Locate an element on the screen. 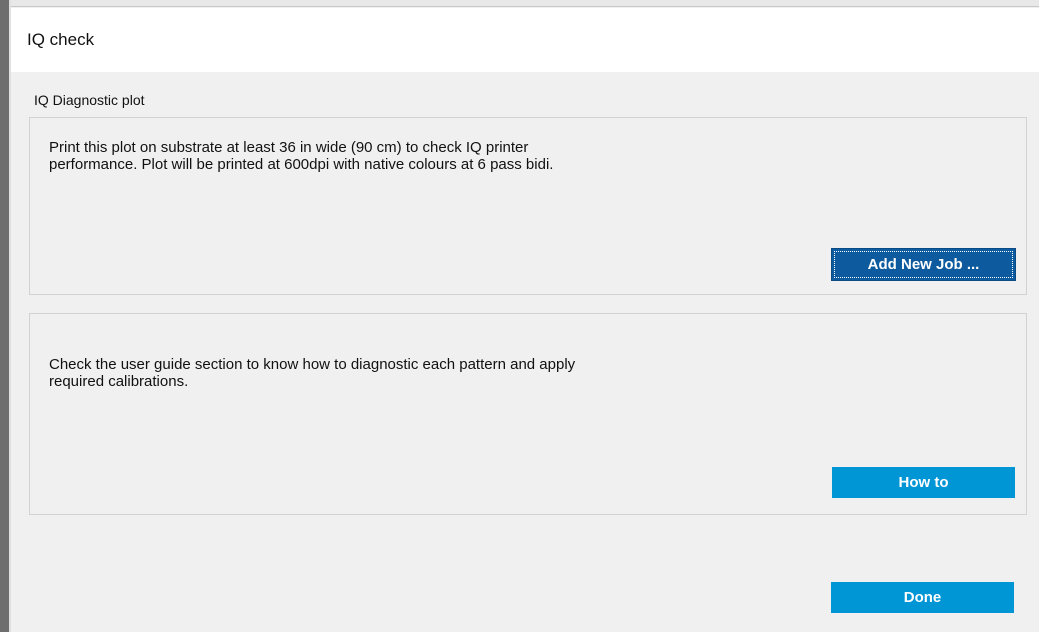 This screenshot has height=632, width=1039. how-to-button: How to is located at coordinates (923, 482).